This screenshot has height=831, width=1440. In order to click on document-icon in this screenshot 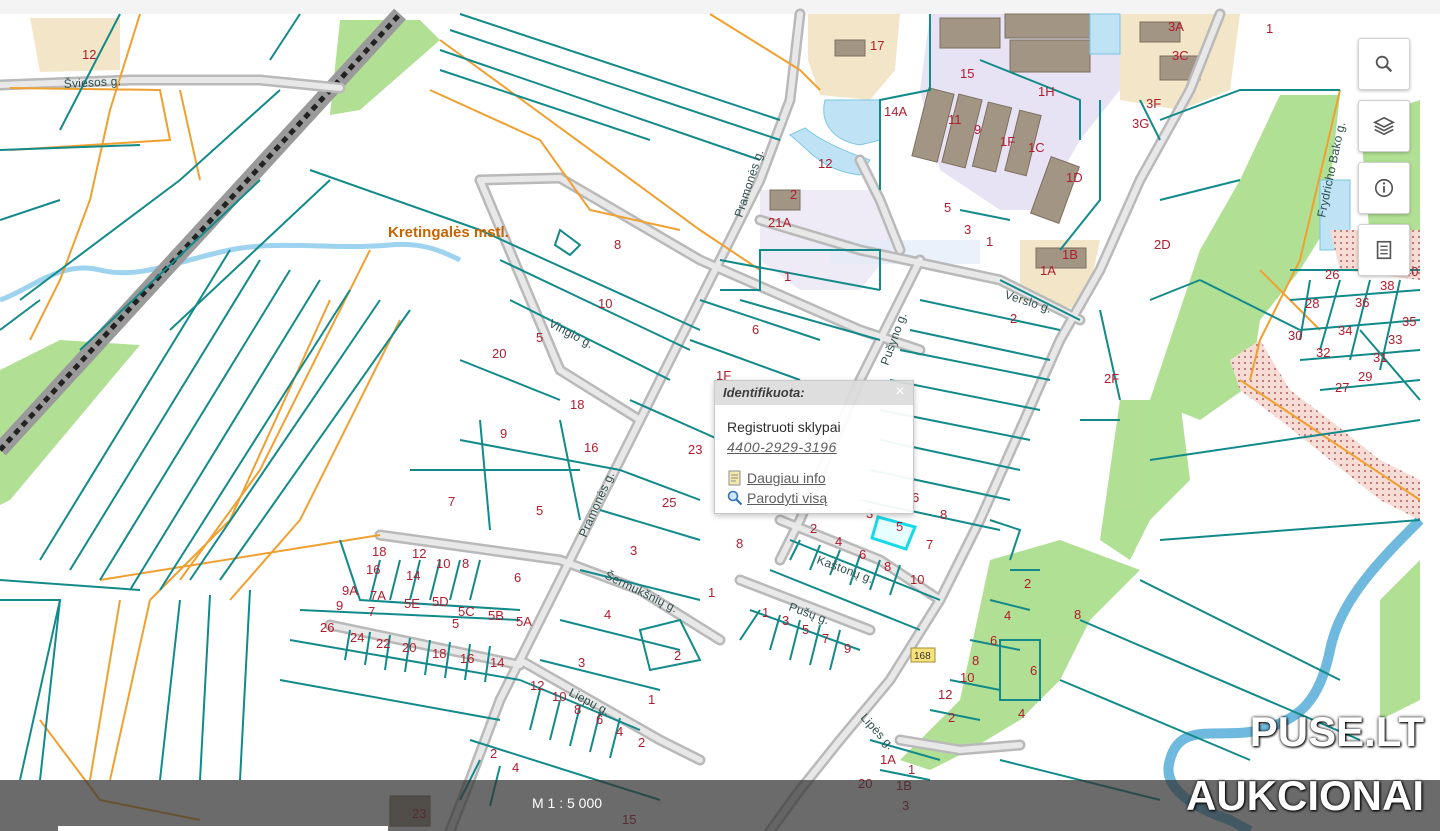, I will do `click(734, 478)`.